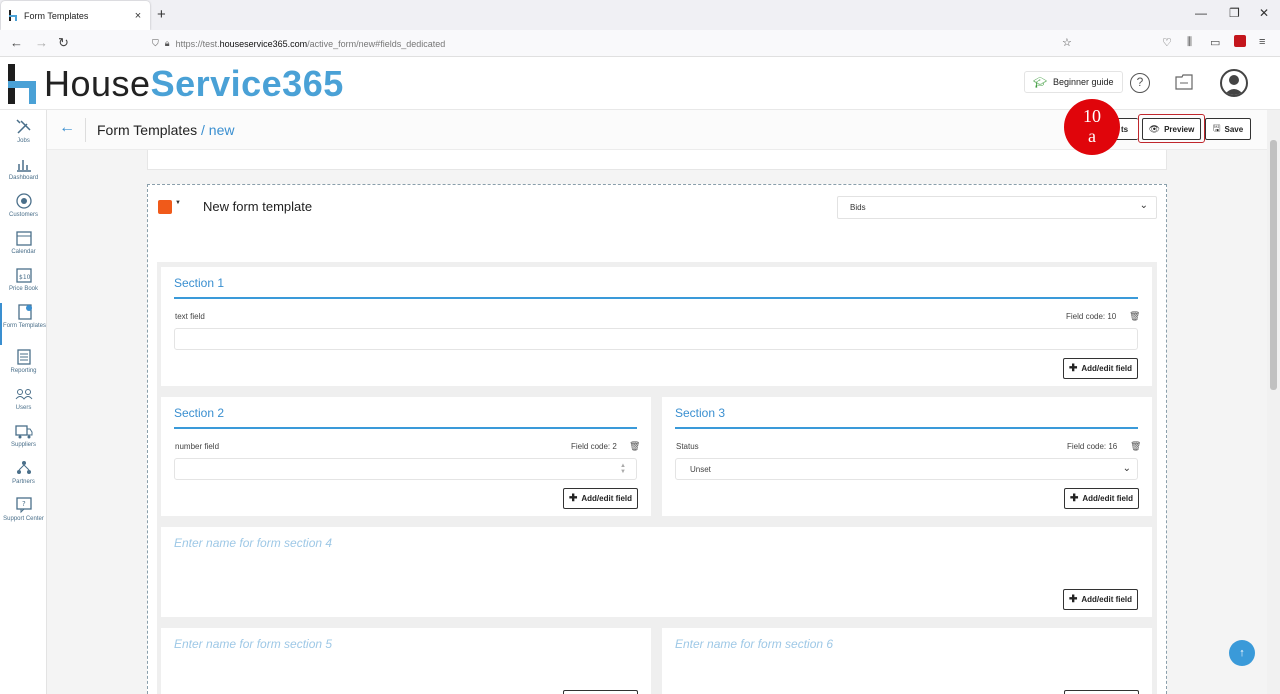 The image size is (1280, 694). What do you see at coordinates (1262, 42) in the screenshot?
I see `menu-icon: ≡` at bounding box center [1262, 42].